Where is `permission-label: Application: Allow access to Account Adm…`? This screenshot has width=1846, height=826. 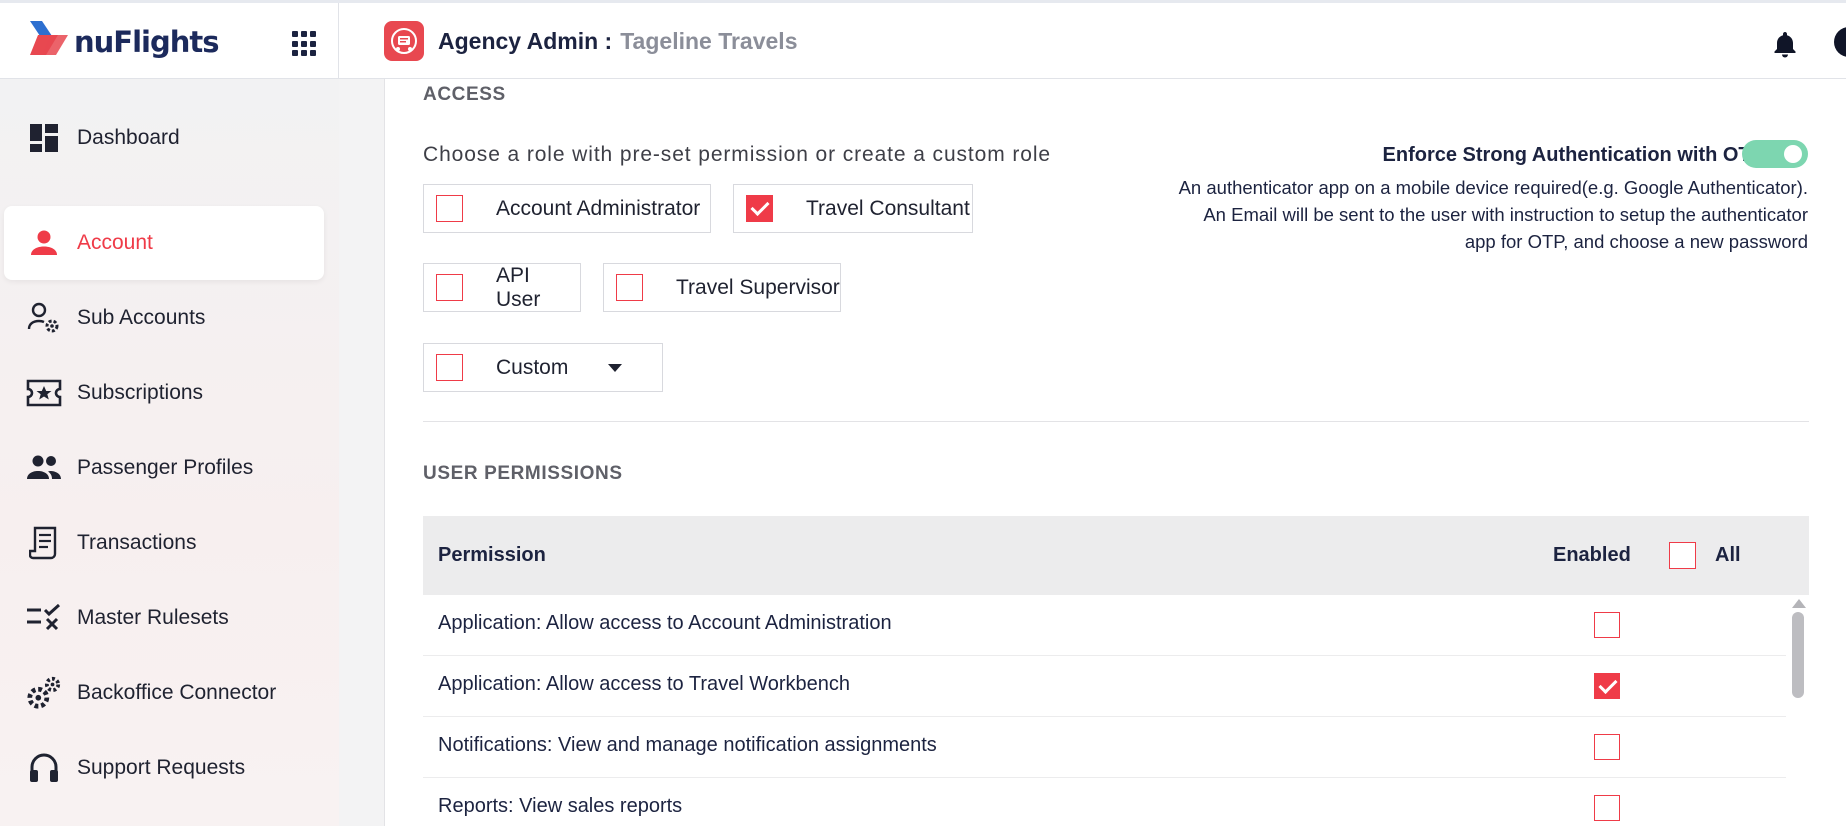 permission-label: Application: Allow access to Account Adm… is located at coordinates (665, 623).